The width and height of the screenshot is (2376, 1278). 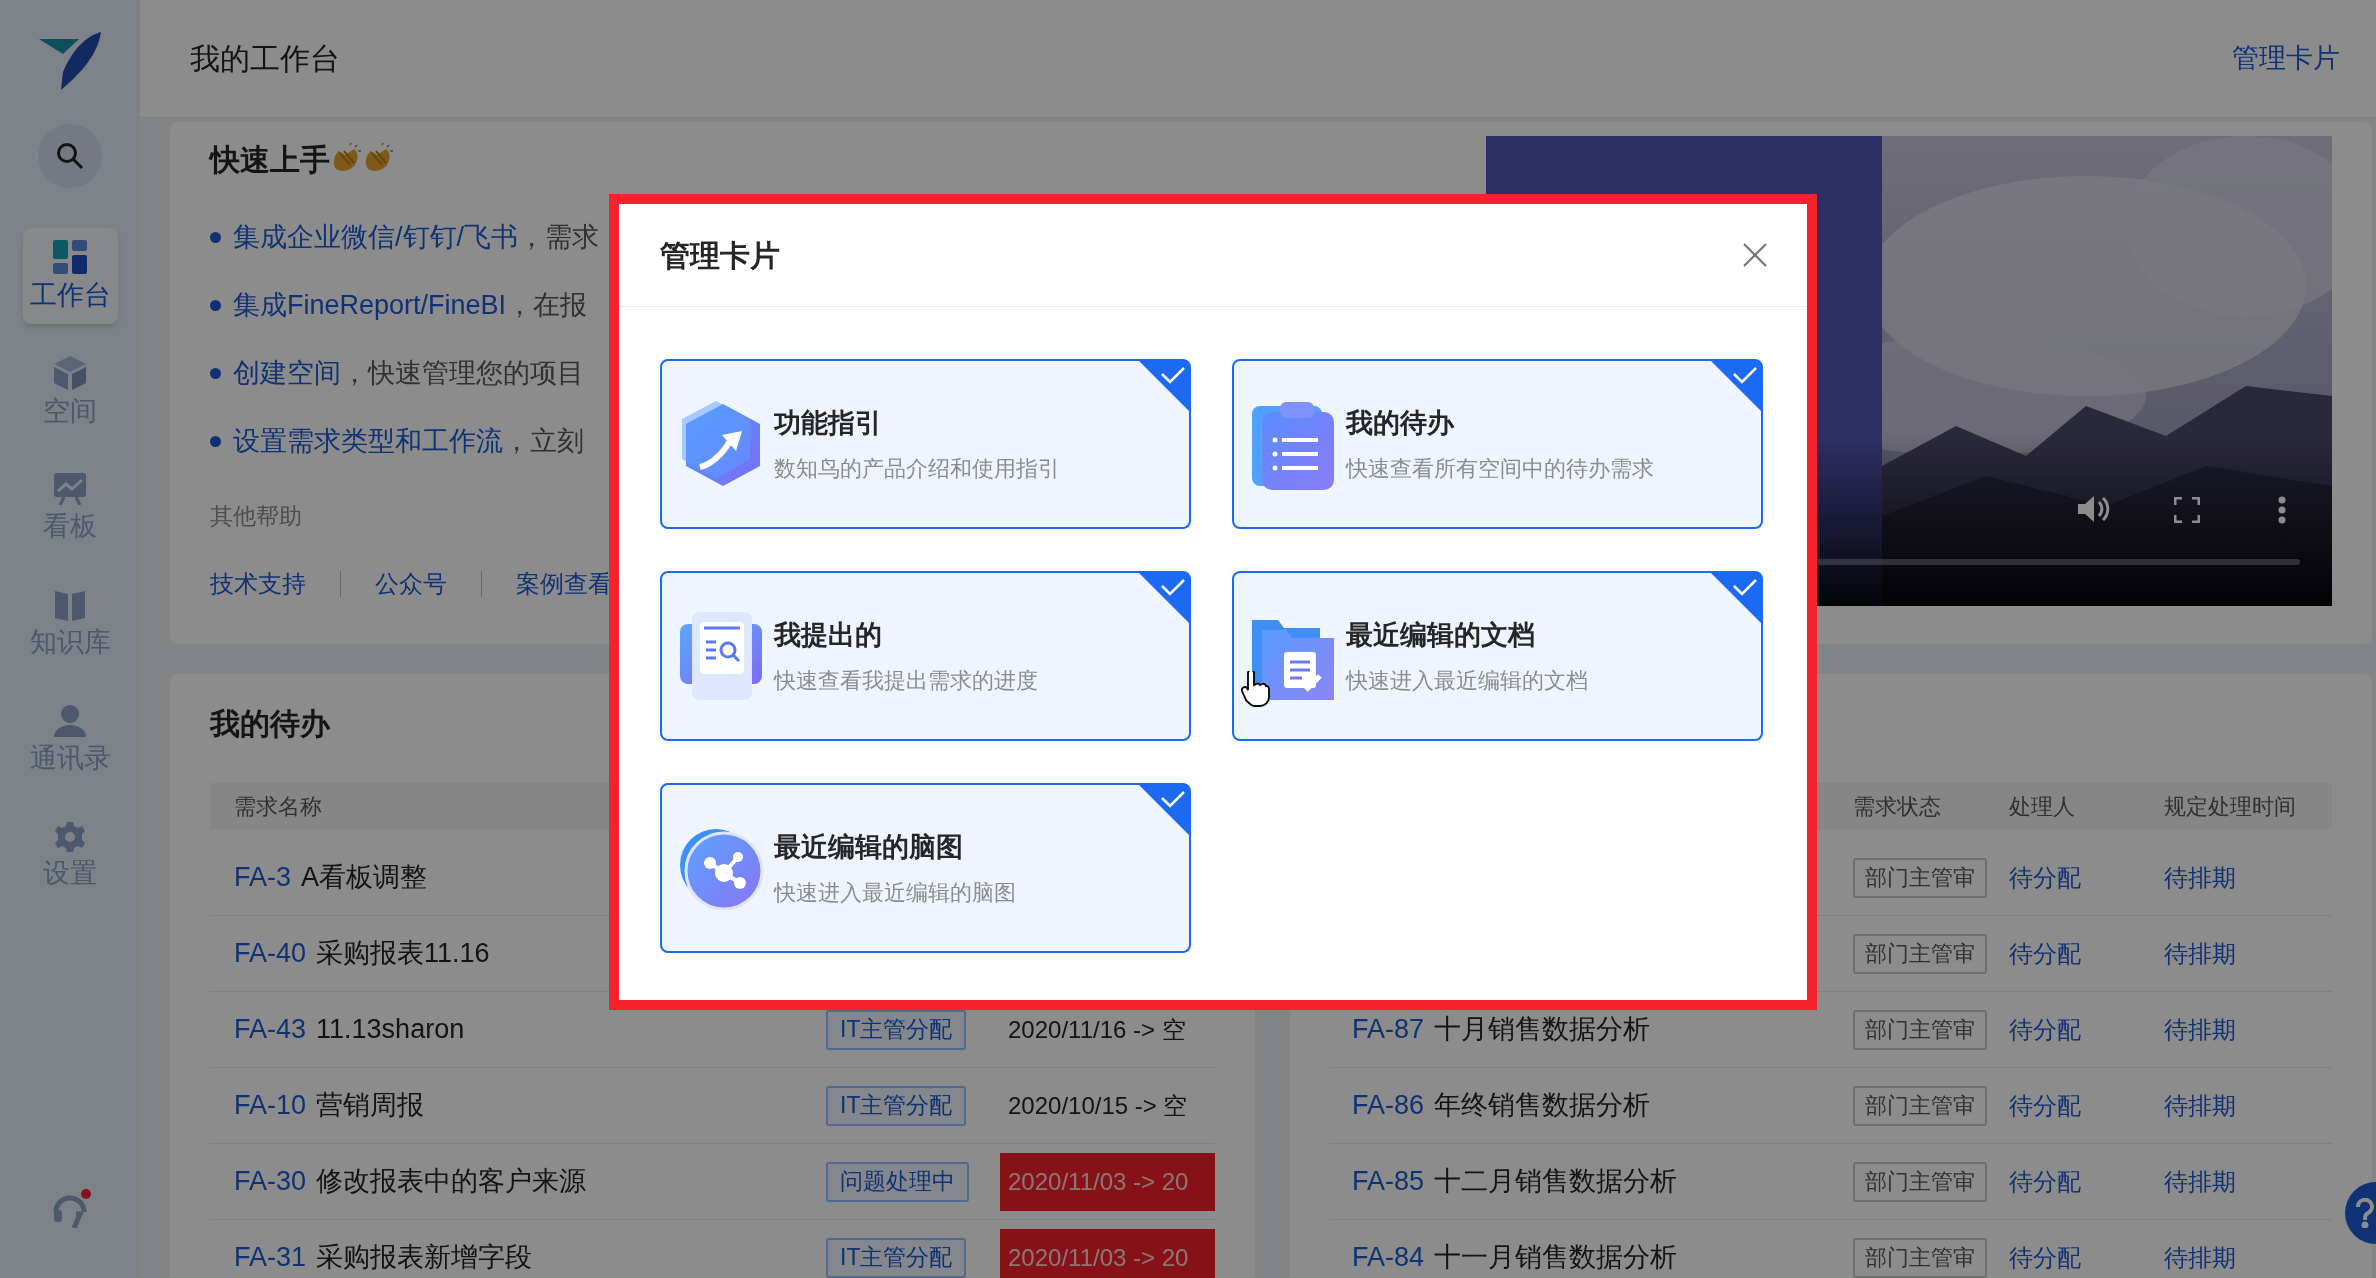 What do you see at coordinates (564, 583) in the screenshot?
I see `help-link: 案例查看` at bounding box center [564, 583].